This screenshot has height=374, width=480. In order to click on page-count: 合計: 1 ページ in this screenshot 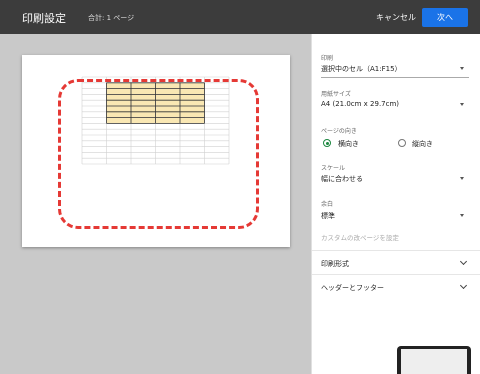, I will do `click(111, 18)`.